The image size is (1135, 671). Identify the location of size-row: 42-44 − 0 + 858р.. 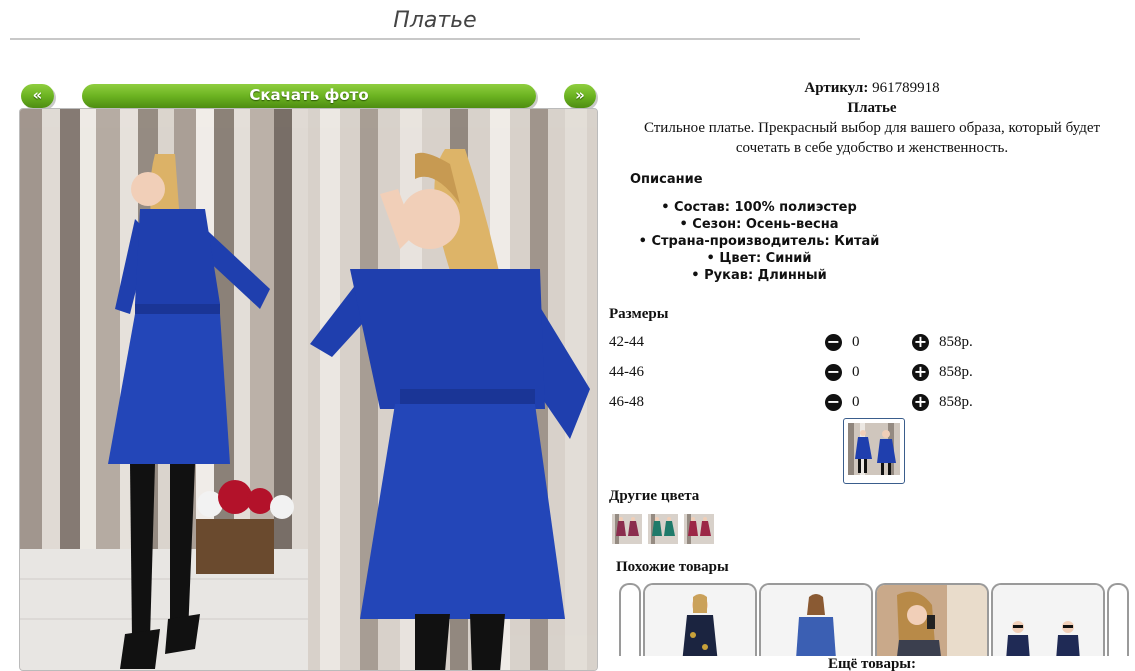
(809, 345).